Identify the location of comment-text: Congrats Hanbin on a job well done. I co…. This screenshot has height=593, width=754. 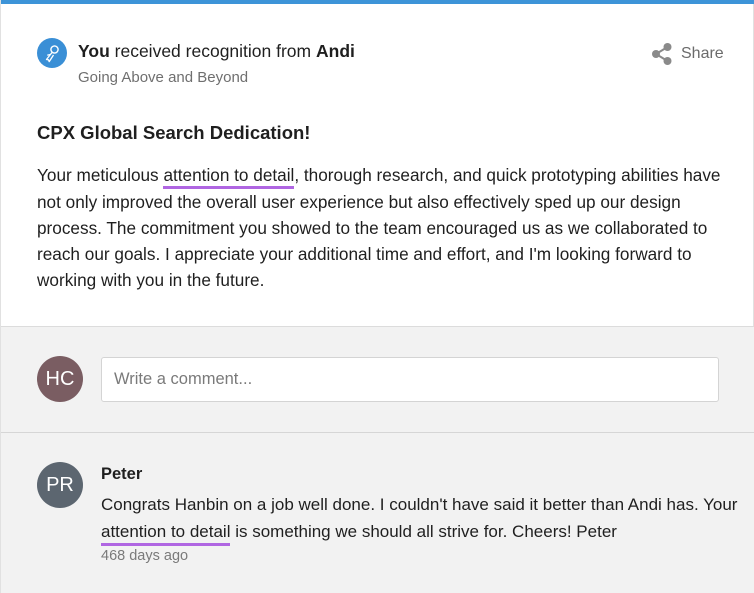
(421, 518).